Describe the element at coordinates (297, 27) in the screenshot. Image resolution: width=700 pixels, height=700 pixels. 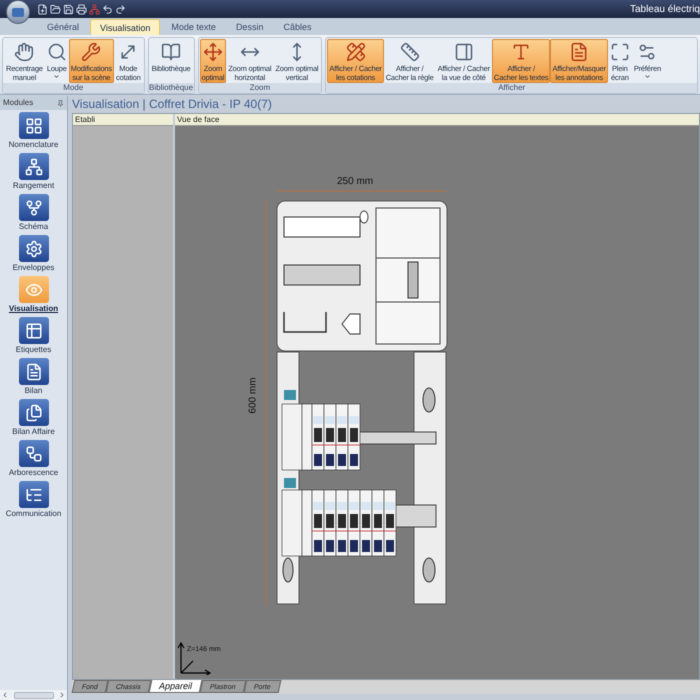
I see `ribbon-tab: Câbles` at that location.